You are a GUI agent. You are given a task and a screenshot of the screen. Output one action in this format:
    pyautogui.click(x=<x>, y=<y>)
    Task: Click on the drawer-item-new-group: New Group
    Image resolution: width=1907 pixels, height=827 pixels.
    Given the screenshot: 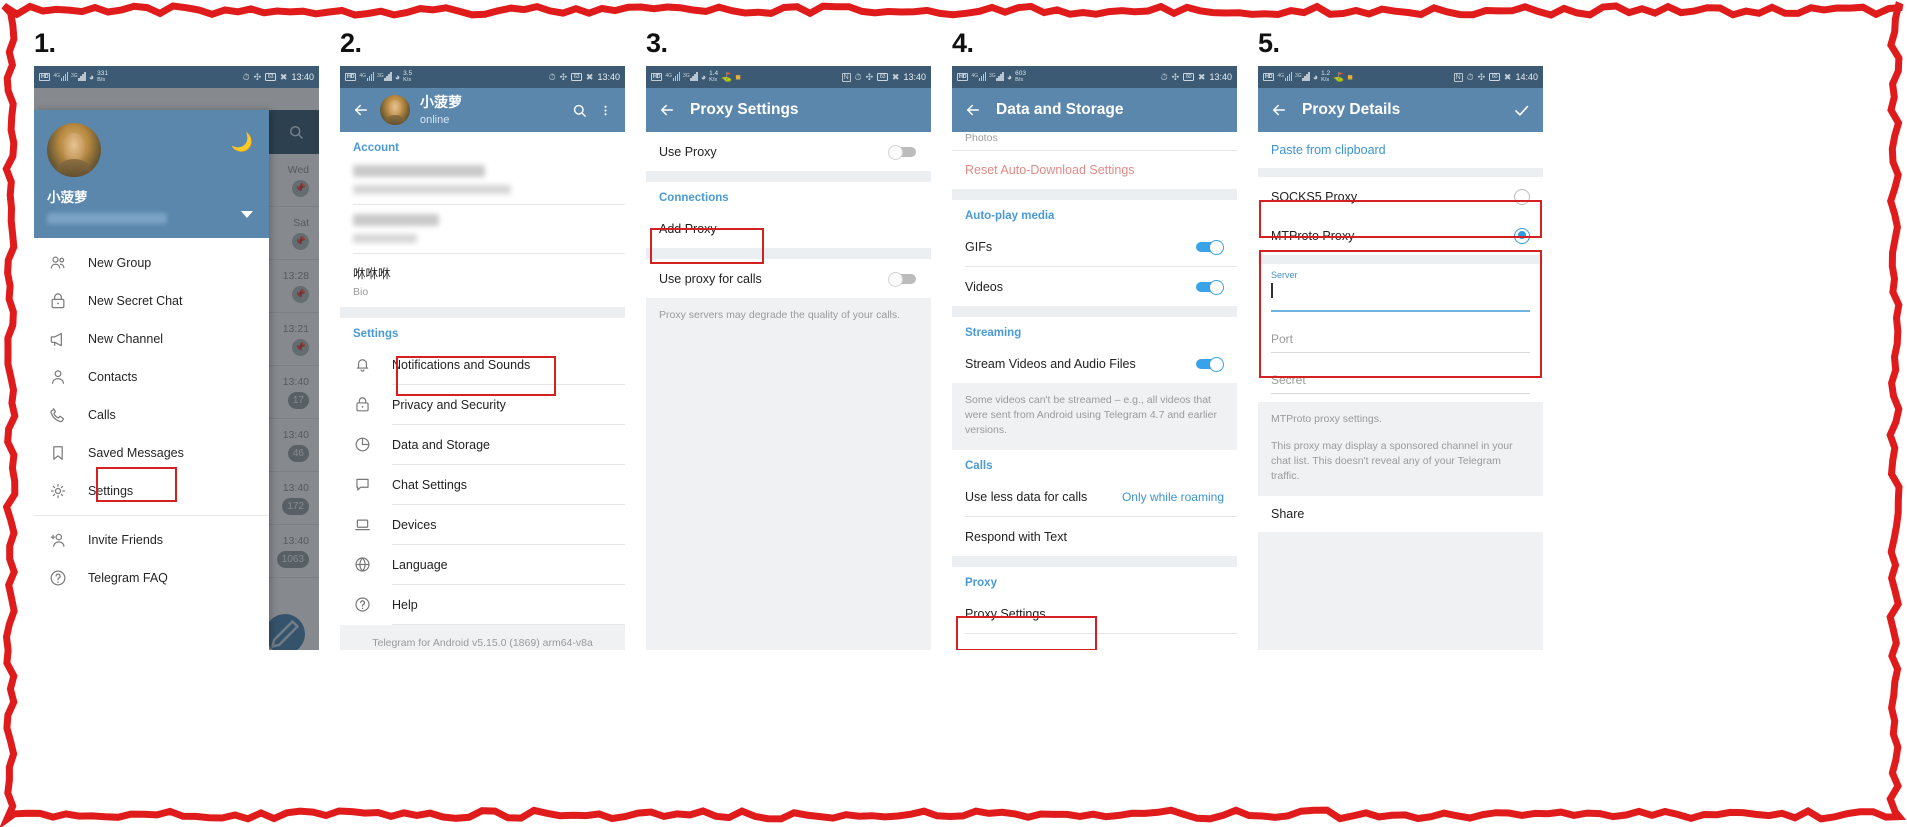 What is the action you would take?
    pyautogui.click(x=151, y=263)
    